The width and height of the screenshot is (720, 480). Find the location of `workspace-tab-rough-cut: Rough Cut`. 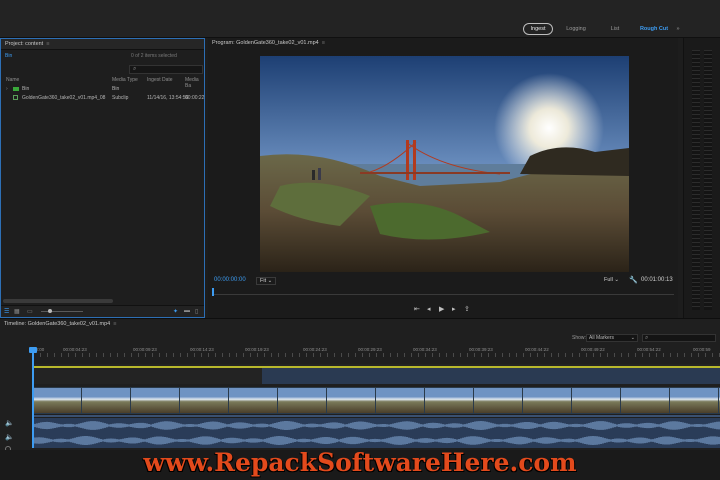

workspace-tab-rough-cut: Rough Cut is located at coordinates (654, 29).